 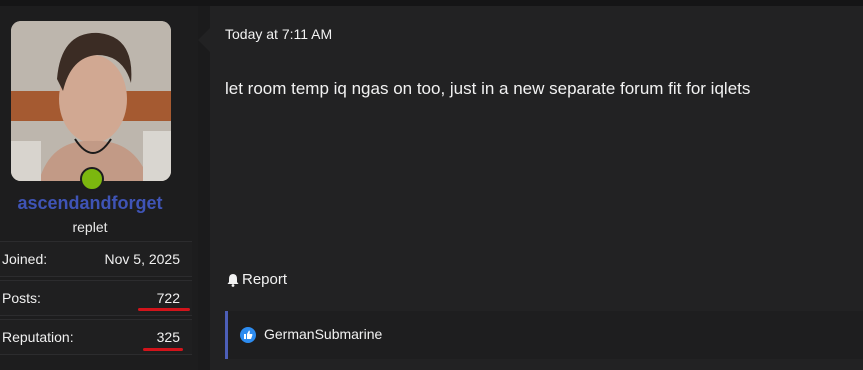 I want to click on stat-value: 325, so click(x=168, y=337).